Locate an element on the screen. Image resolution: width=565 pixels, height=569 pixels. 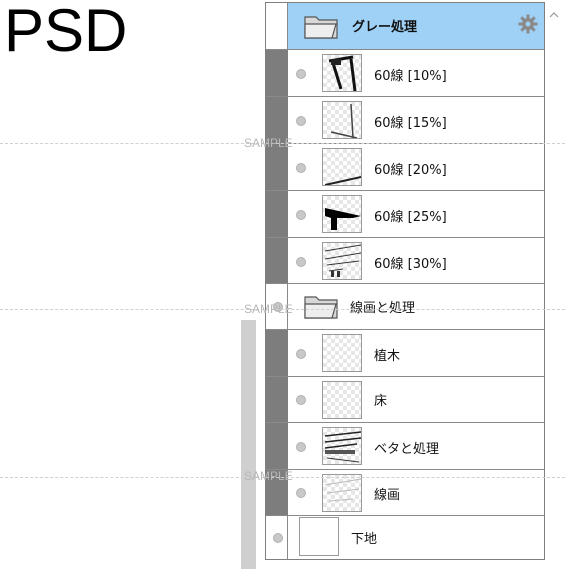
layer-name: 床 is located at coordinates (381, 401).